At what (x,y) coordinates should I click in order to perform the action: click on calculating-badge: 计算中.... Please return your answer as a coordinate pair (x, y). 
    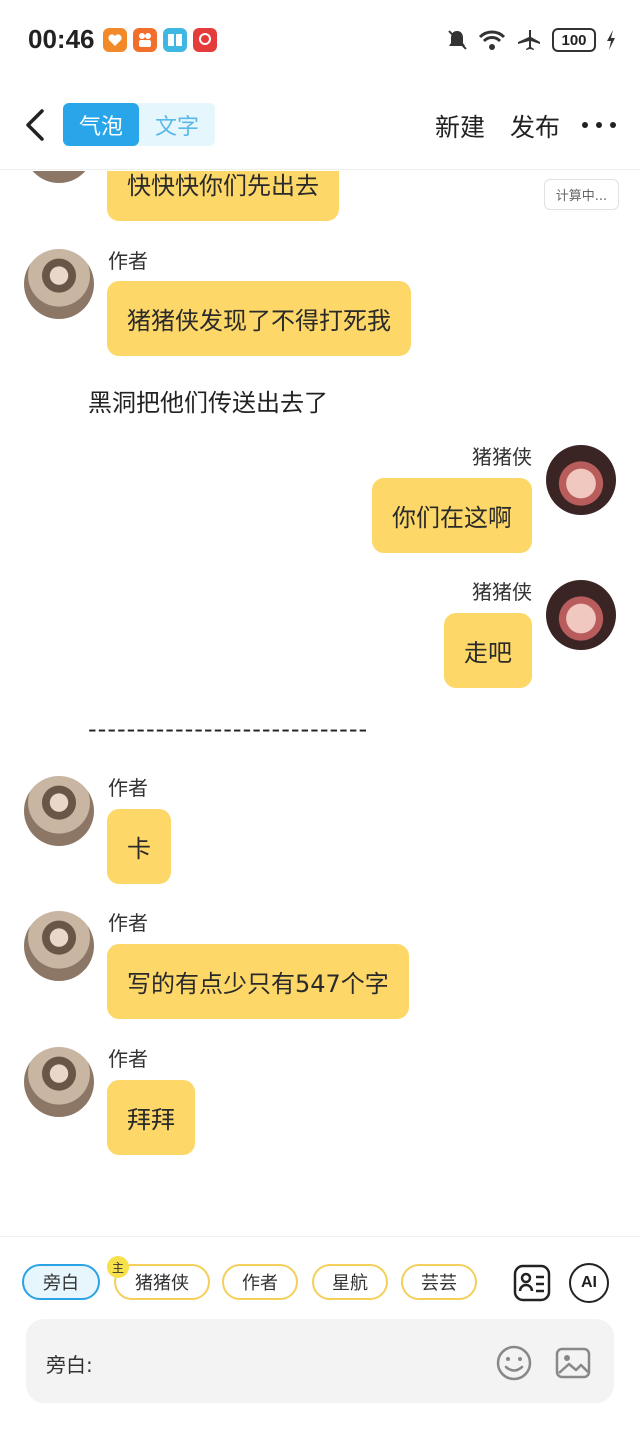
    Looking at the image, I should click on (581, 194).